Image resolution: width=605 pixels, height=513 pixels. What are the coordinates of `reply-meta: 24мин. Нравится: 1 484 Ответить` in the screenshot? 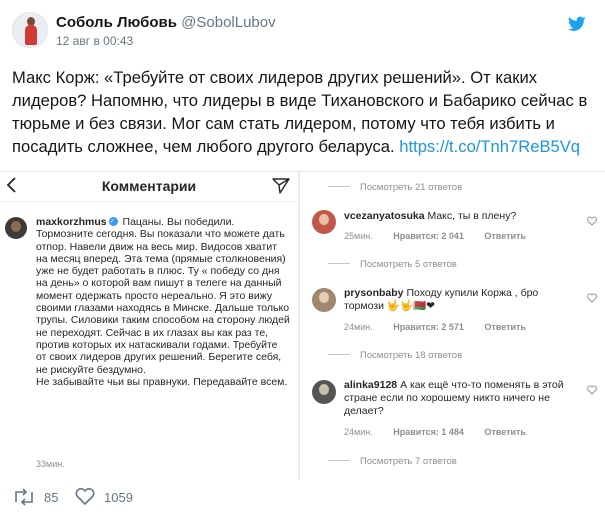 It's located at (444, 432).